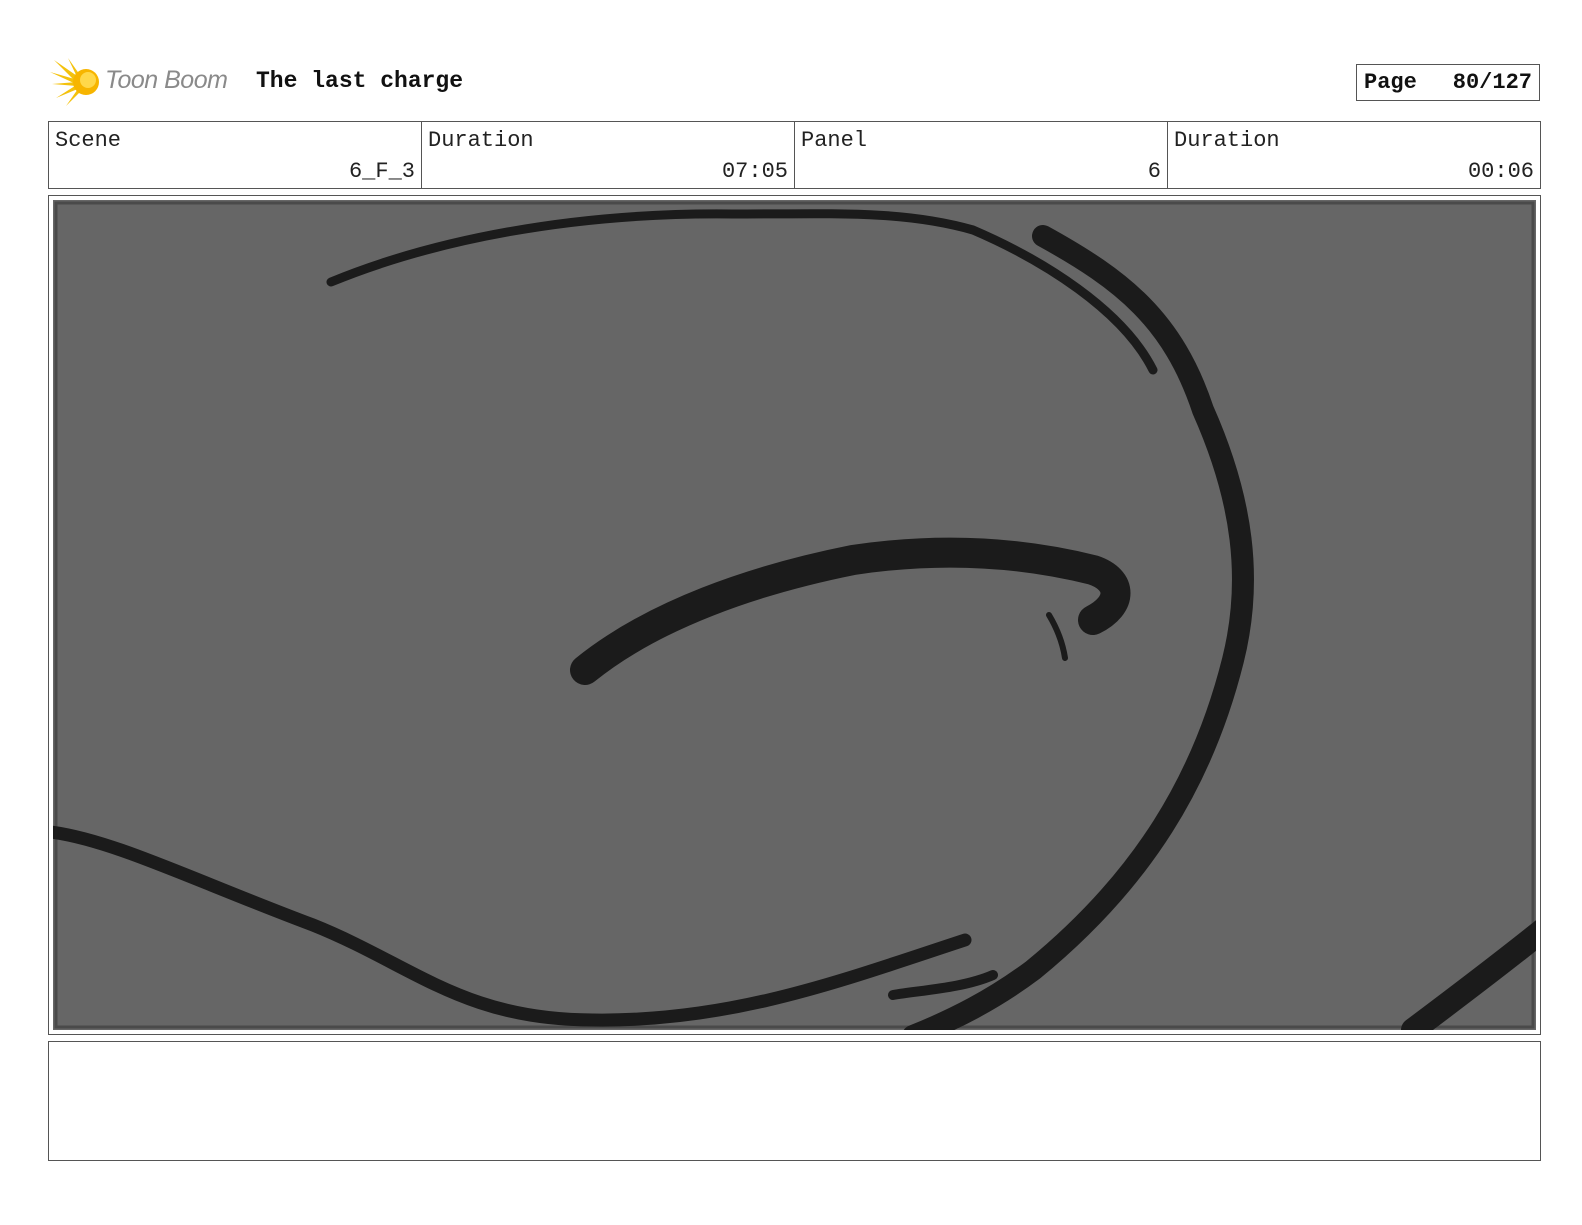  I want to click on top-arc-stroke, so click(742, 292).